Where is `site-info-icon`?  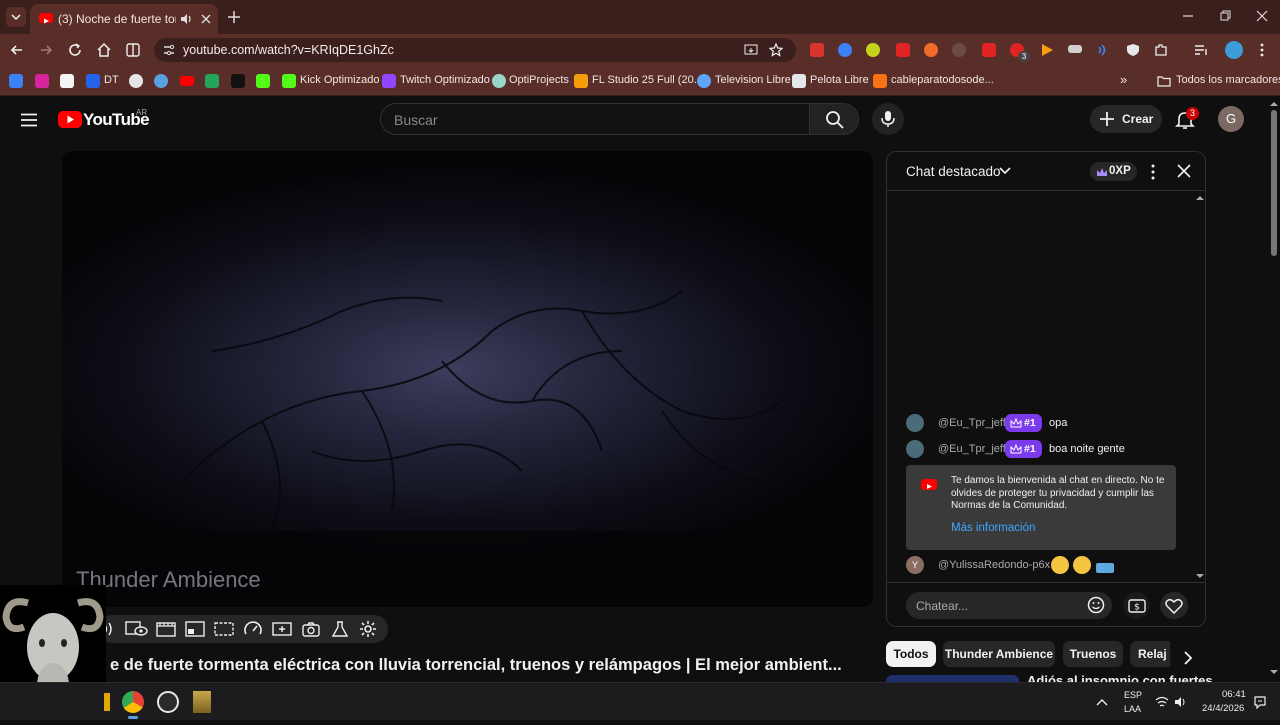
site-info-icon is located at coordinates (169, 50).